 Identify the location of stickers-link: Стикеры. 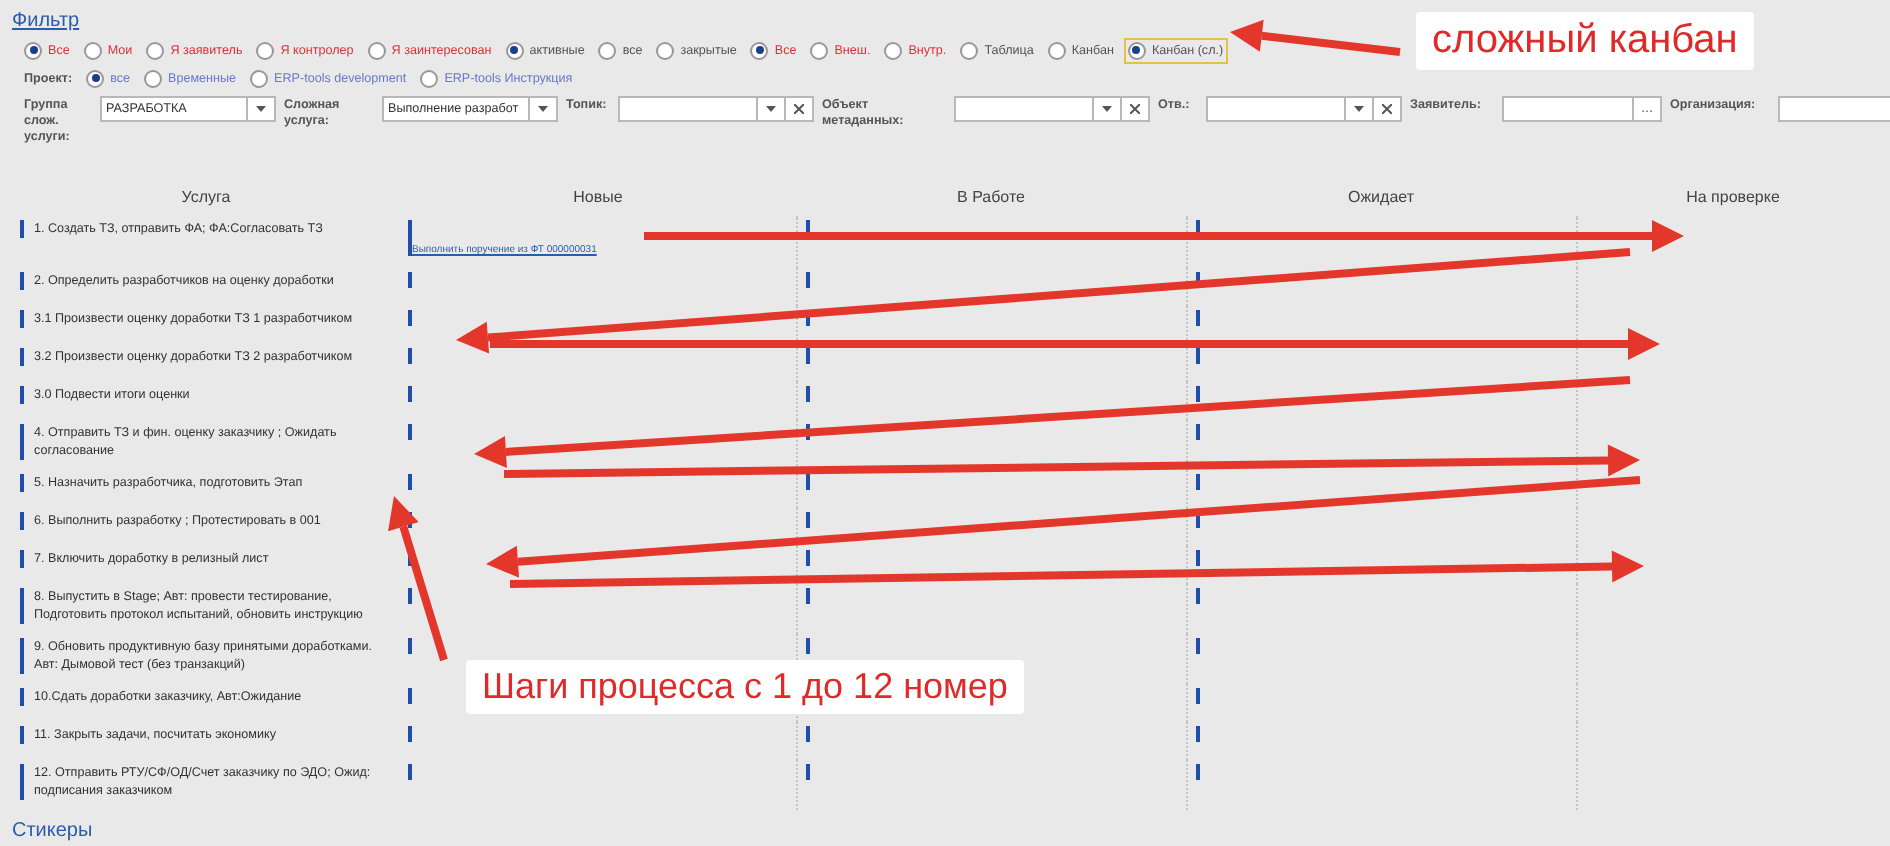
(52, 832).